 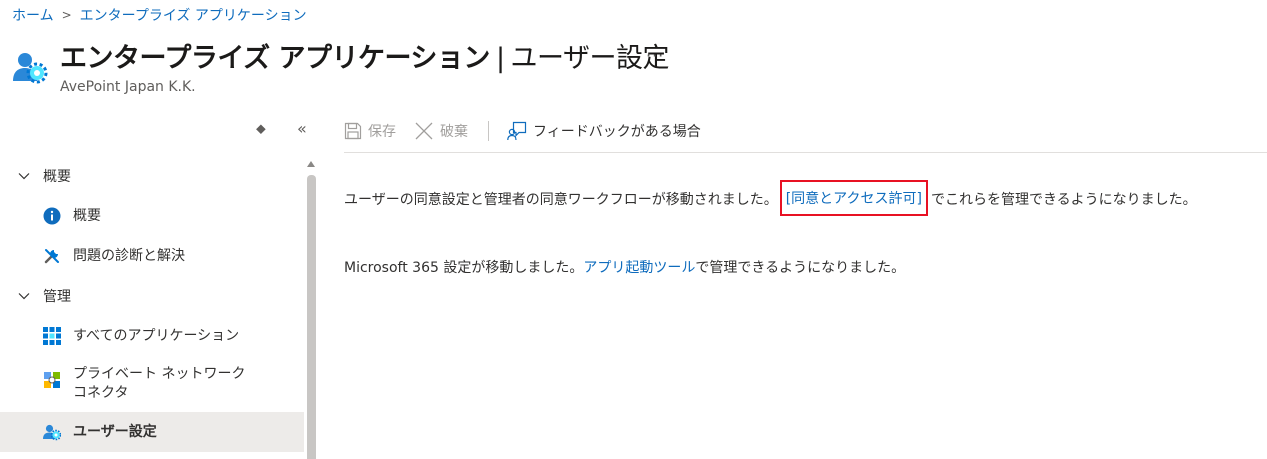 What do you see at coordinates (302, 128) in the screenshot?
I see `collapse-sidebar-icon: «` at bounding box center [302, 128].